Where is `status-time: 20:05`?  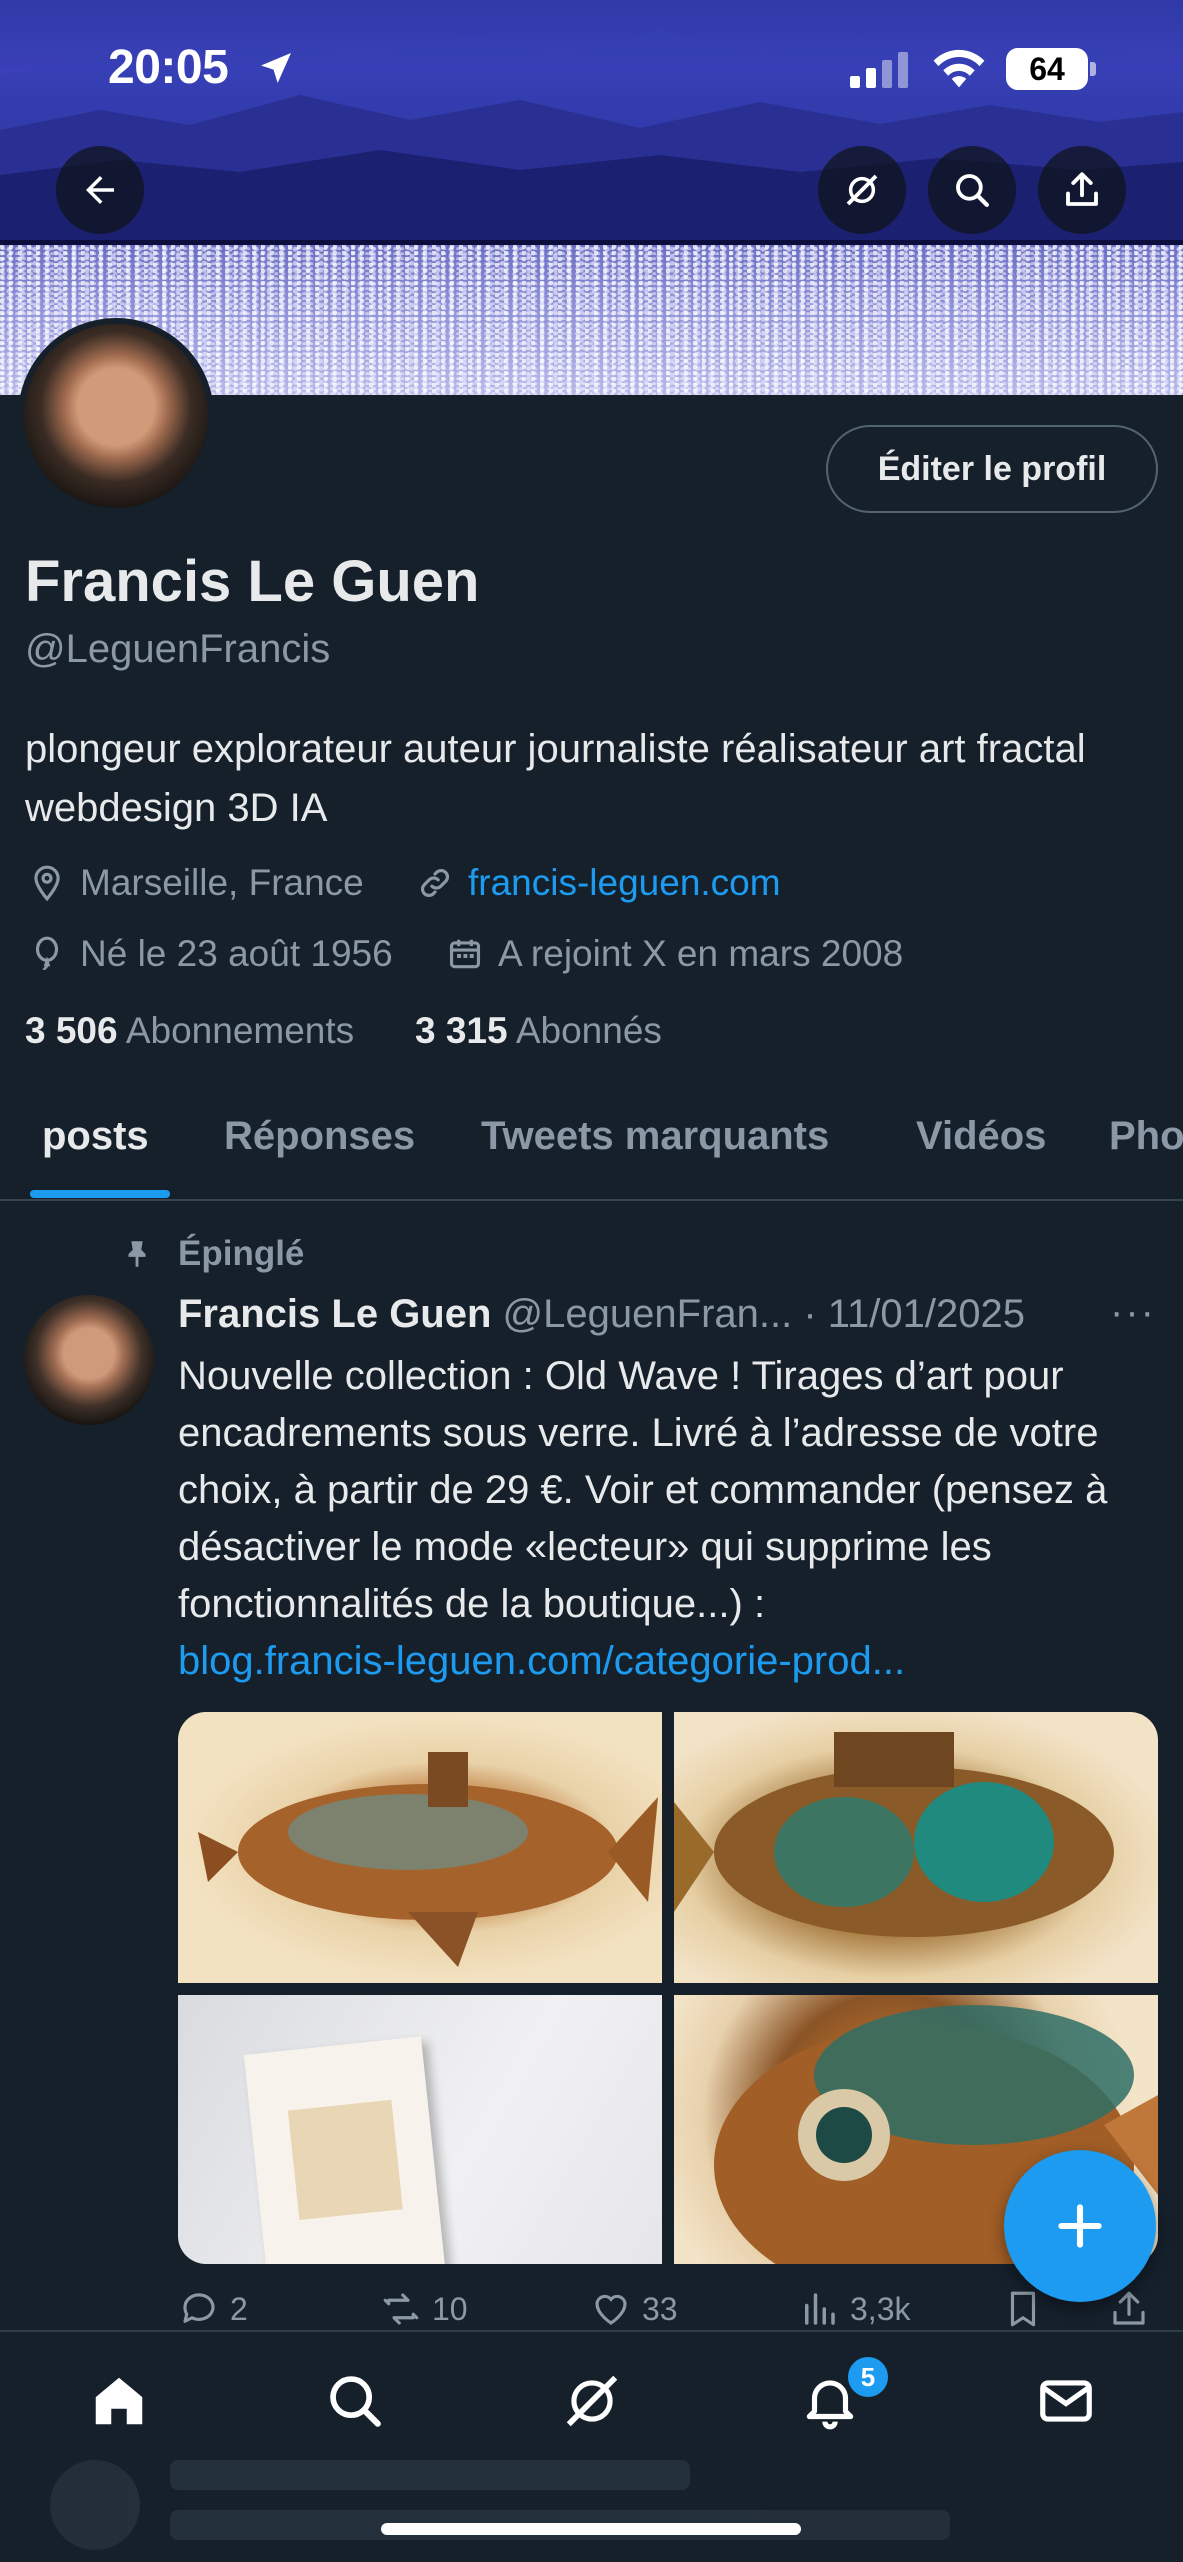
status-time: 20:05 is located at coordinates (168, 67).